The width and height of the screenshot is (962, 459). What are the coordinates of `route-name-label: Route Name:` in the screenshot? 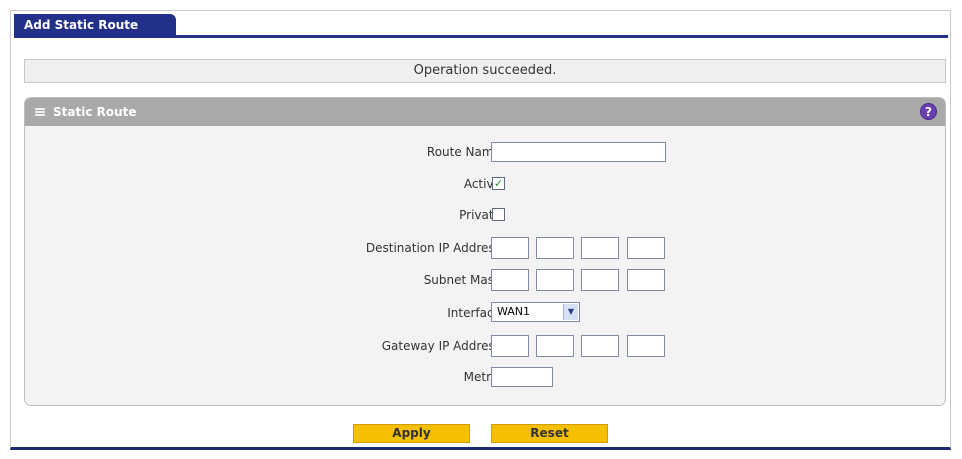 It's located at (465, 152).